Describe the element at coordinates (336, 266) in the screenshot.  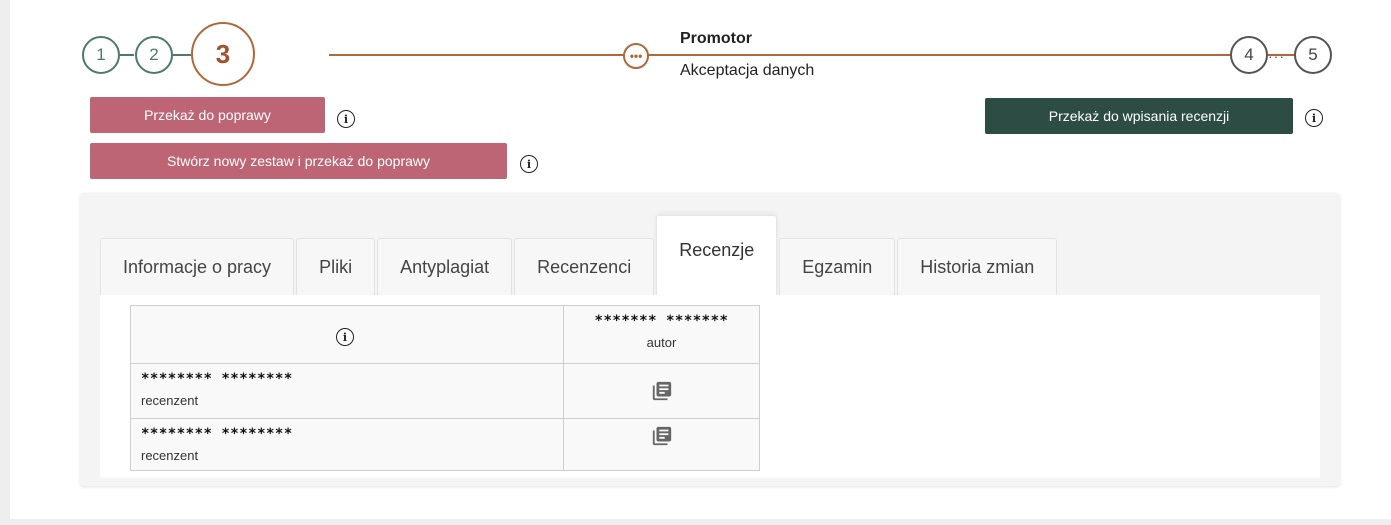
I see `tab-pliki: Pliki` at that location.